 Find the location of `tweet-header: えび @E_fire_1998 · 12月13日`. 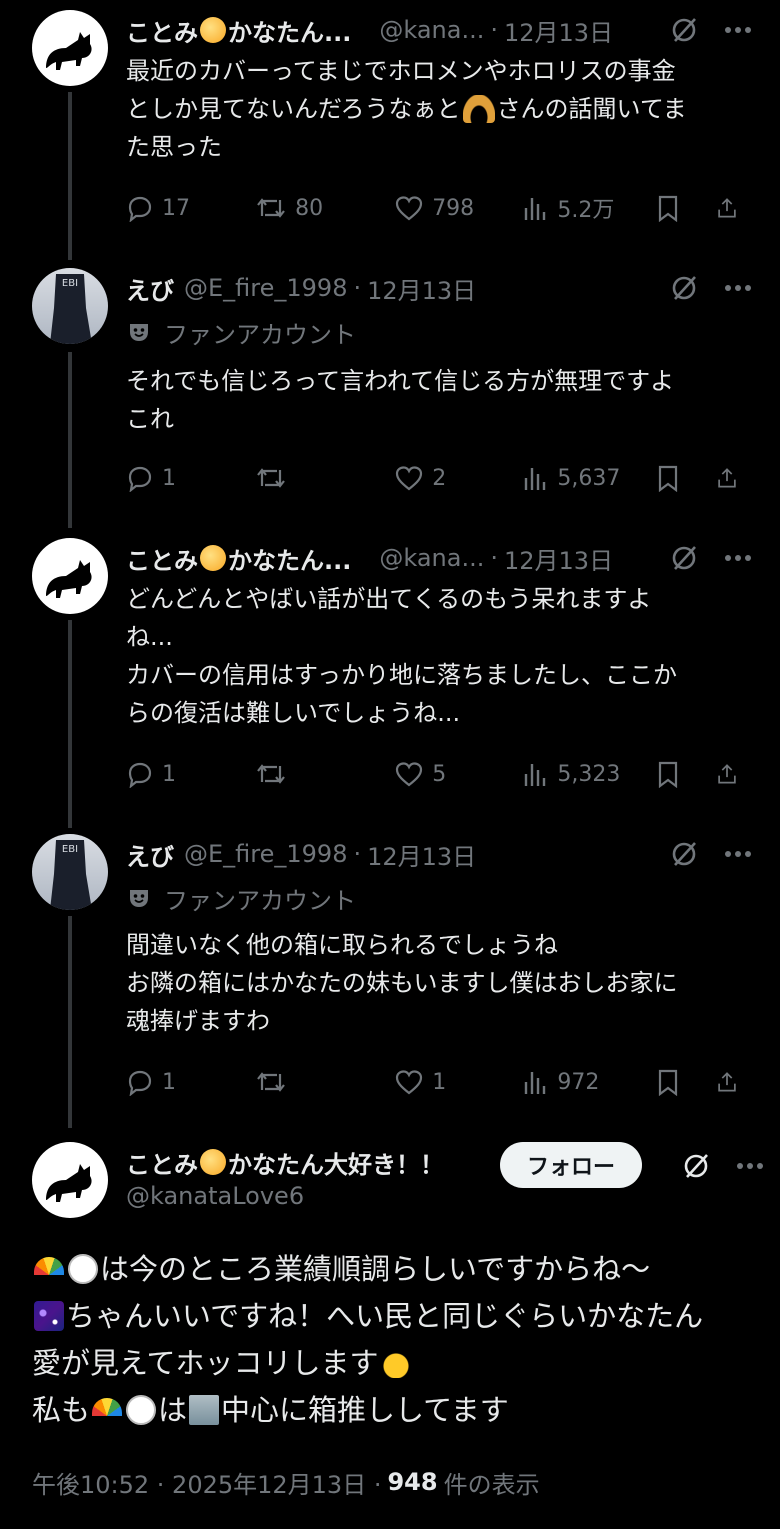

tweet-header: えび @E_fire_1998 · 12月13日 is located at coordinates (441, 854).